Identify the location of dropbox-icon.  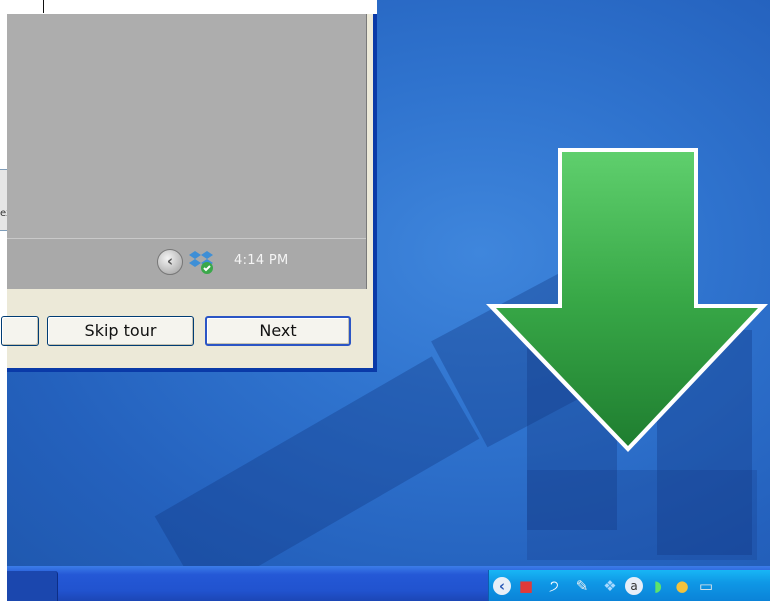
(201, 262).